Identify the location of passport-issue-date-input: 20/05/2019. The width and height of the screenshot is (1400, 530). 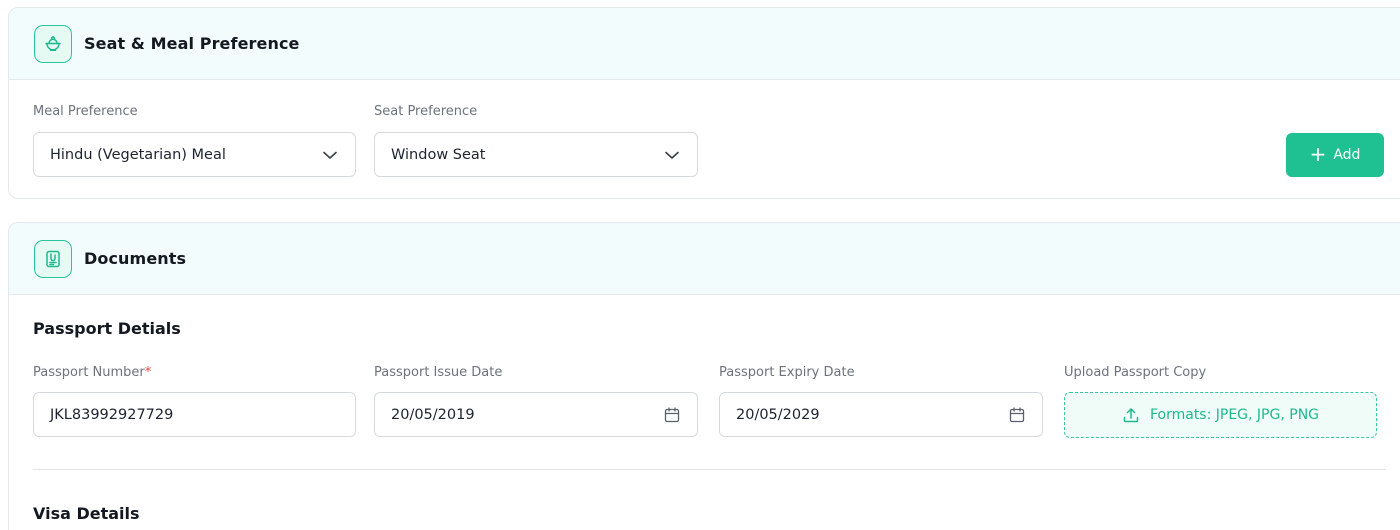
(536, 414).